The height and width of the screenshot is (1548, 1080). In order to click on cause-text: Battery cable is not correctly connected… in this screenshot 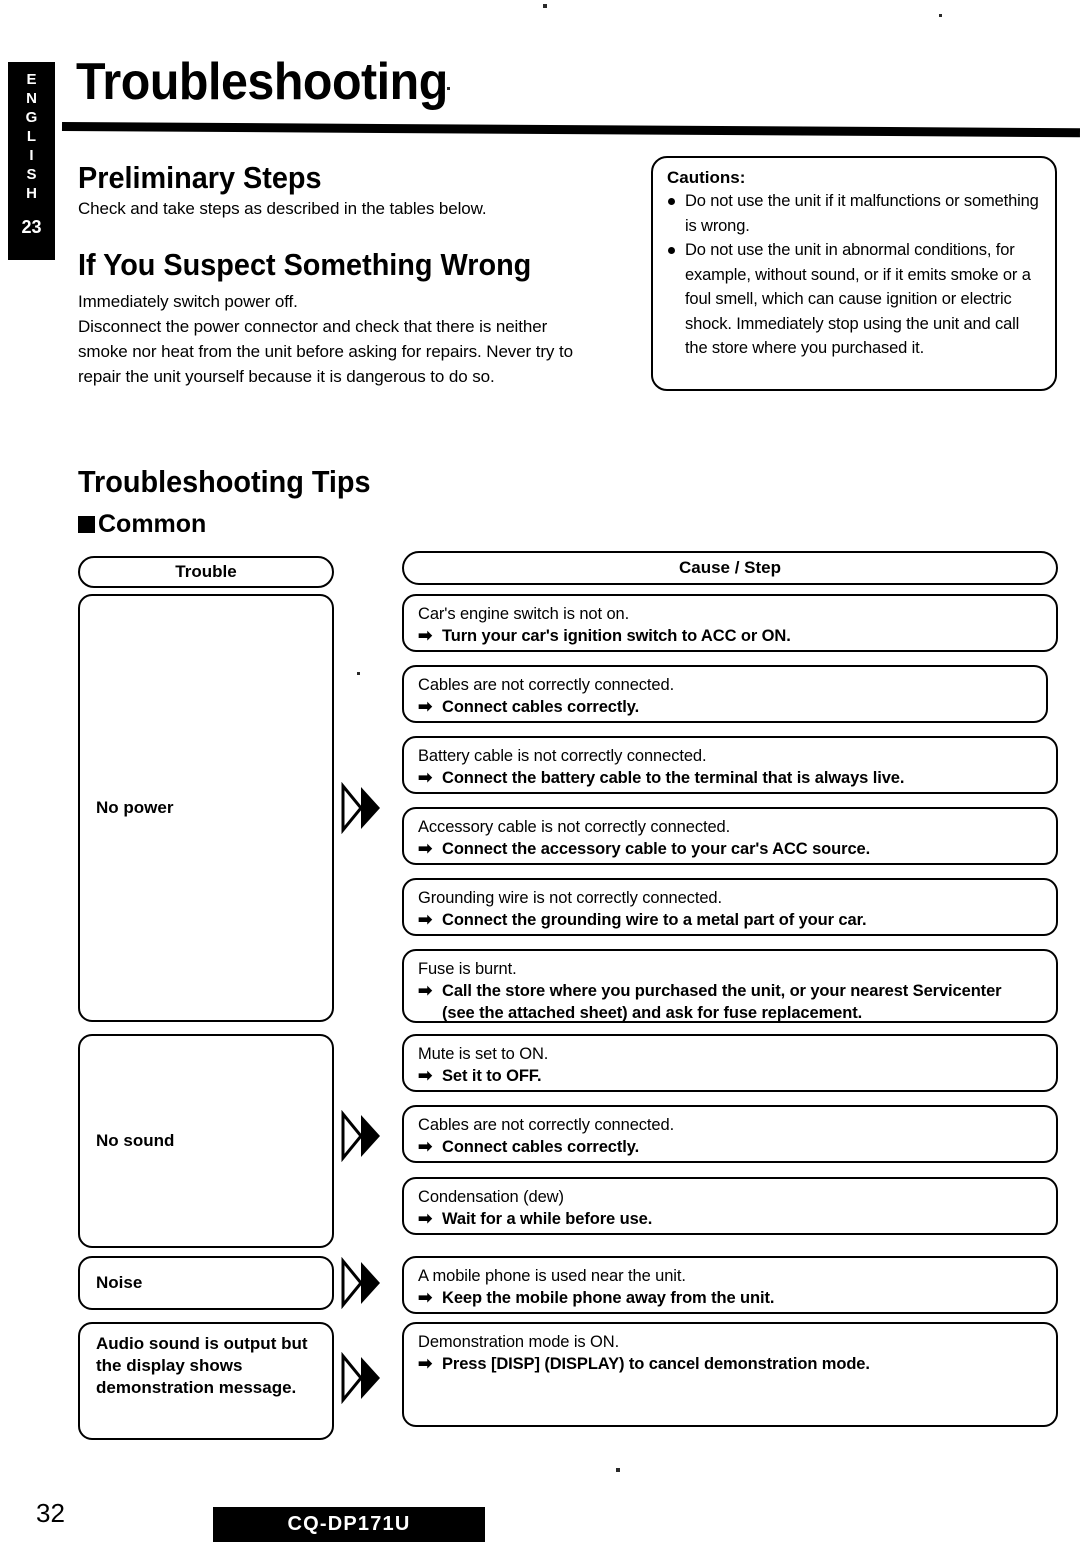, I will do `click(562, 756)`.